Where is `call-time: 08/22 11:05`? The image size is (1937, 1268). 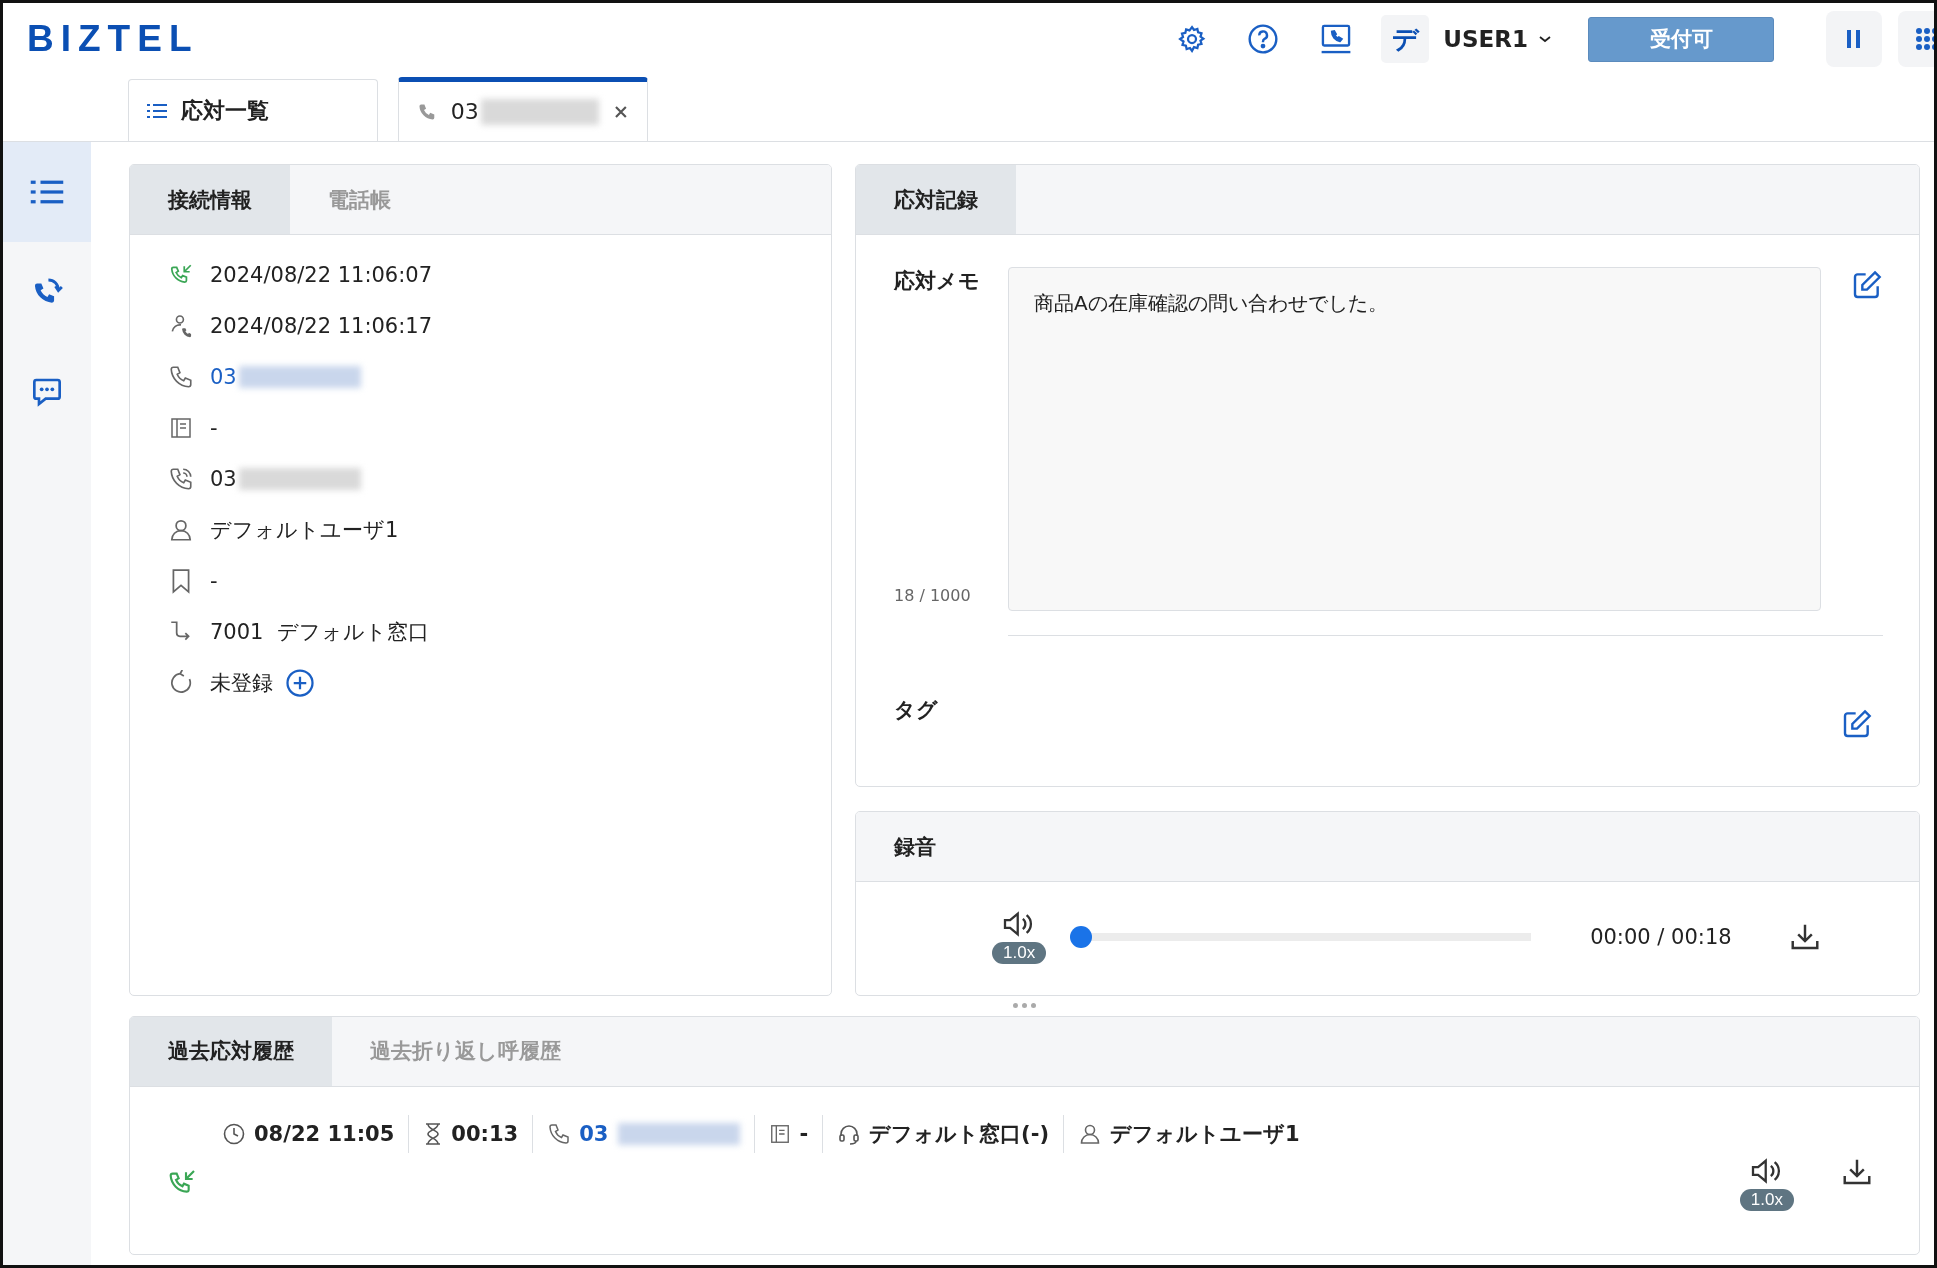
call-time: 08/22 11:05 is located at coordinates (324, 1133).